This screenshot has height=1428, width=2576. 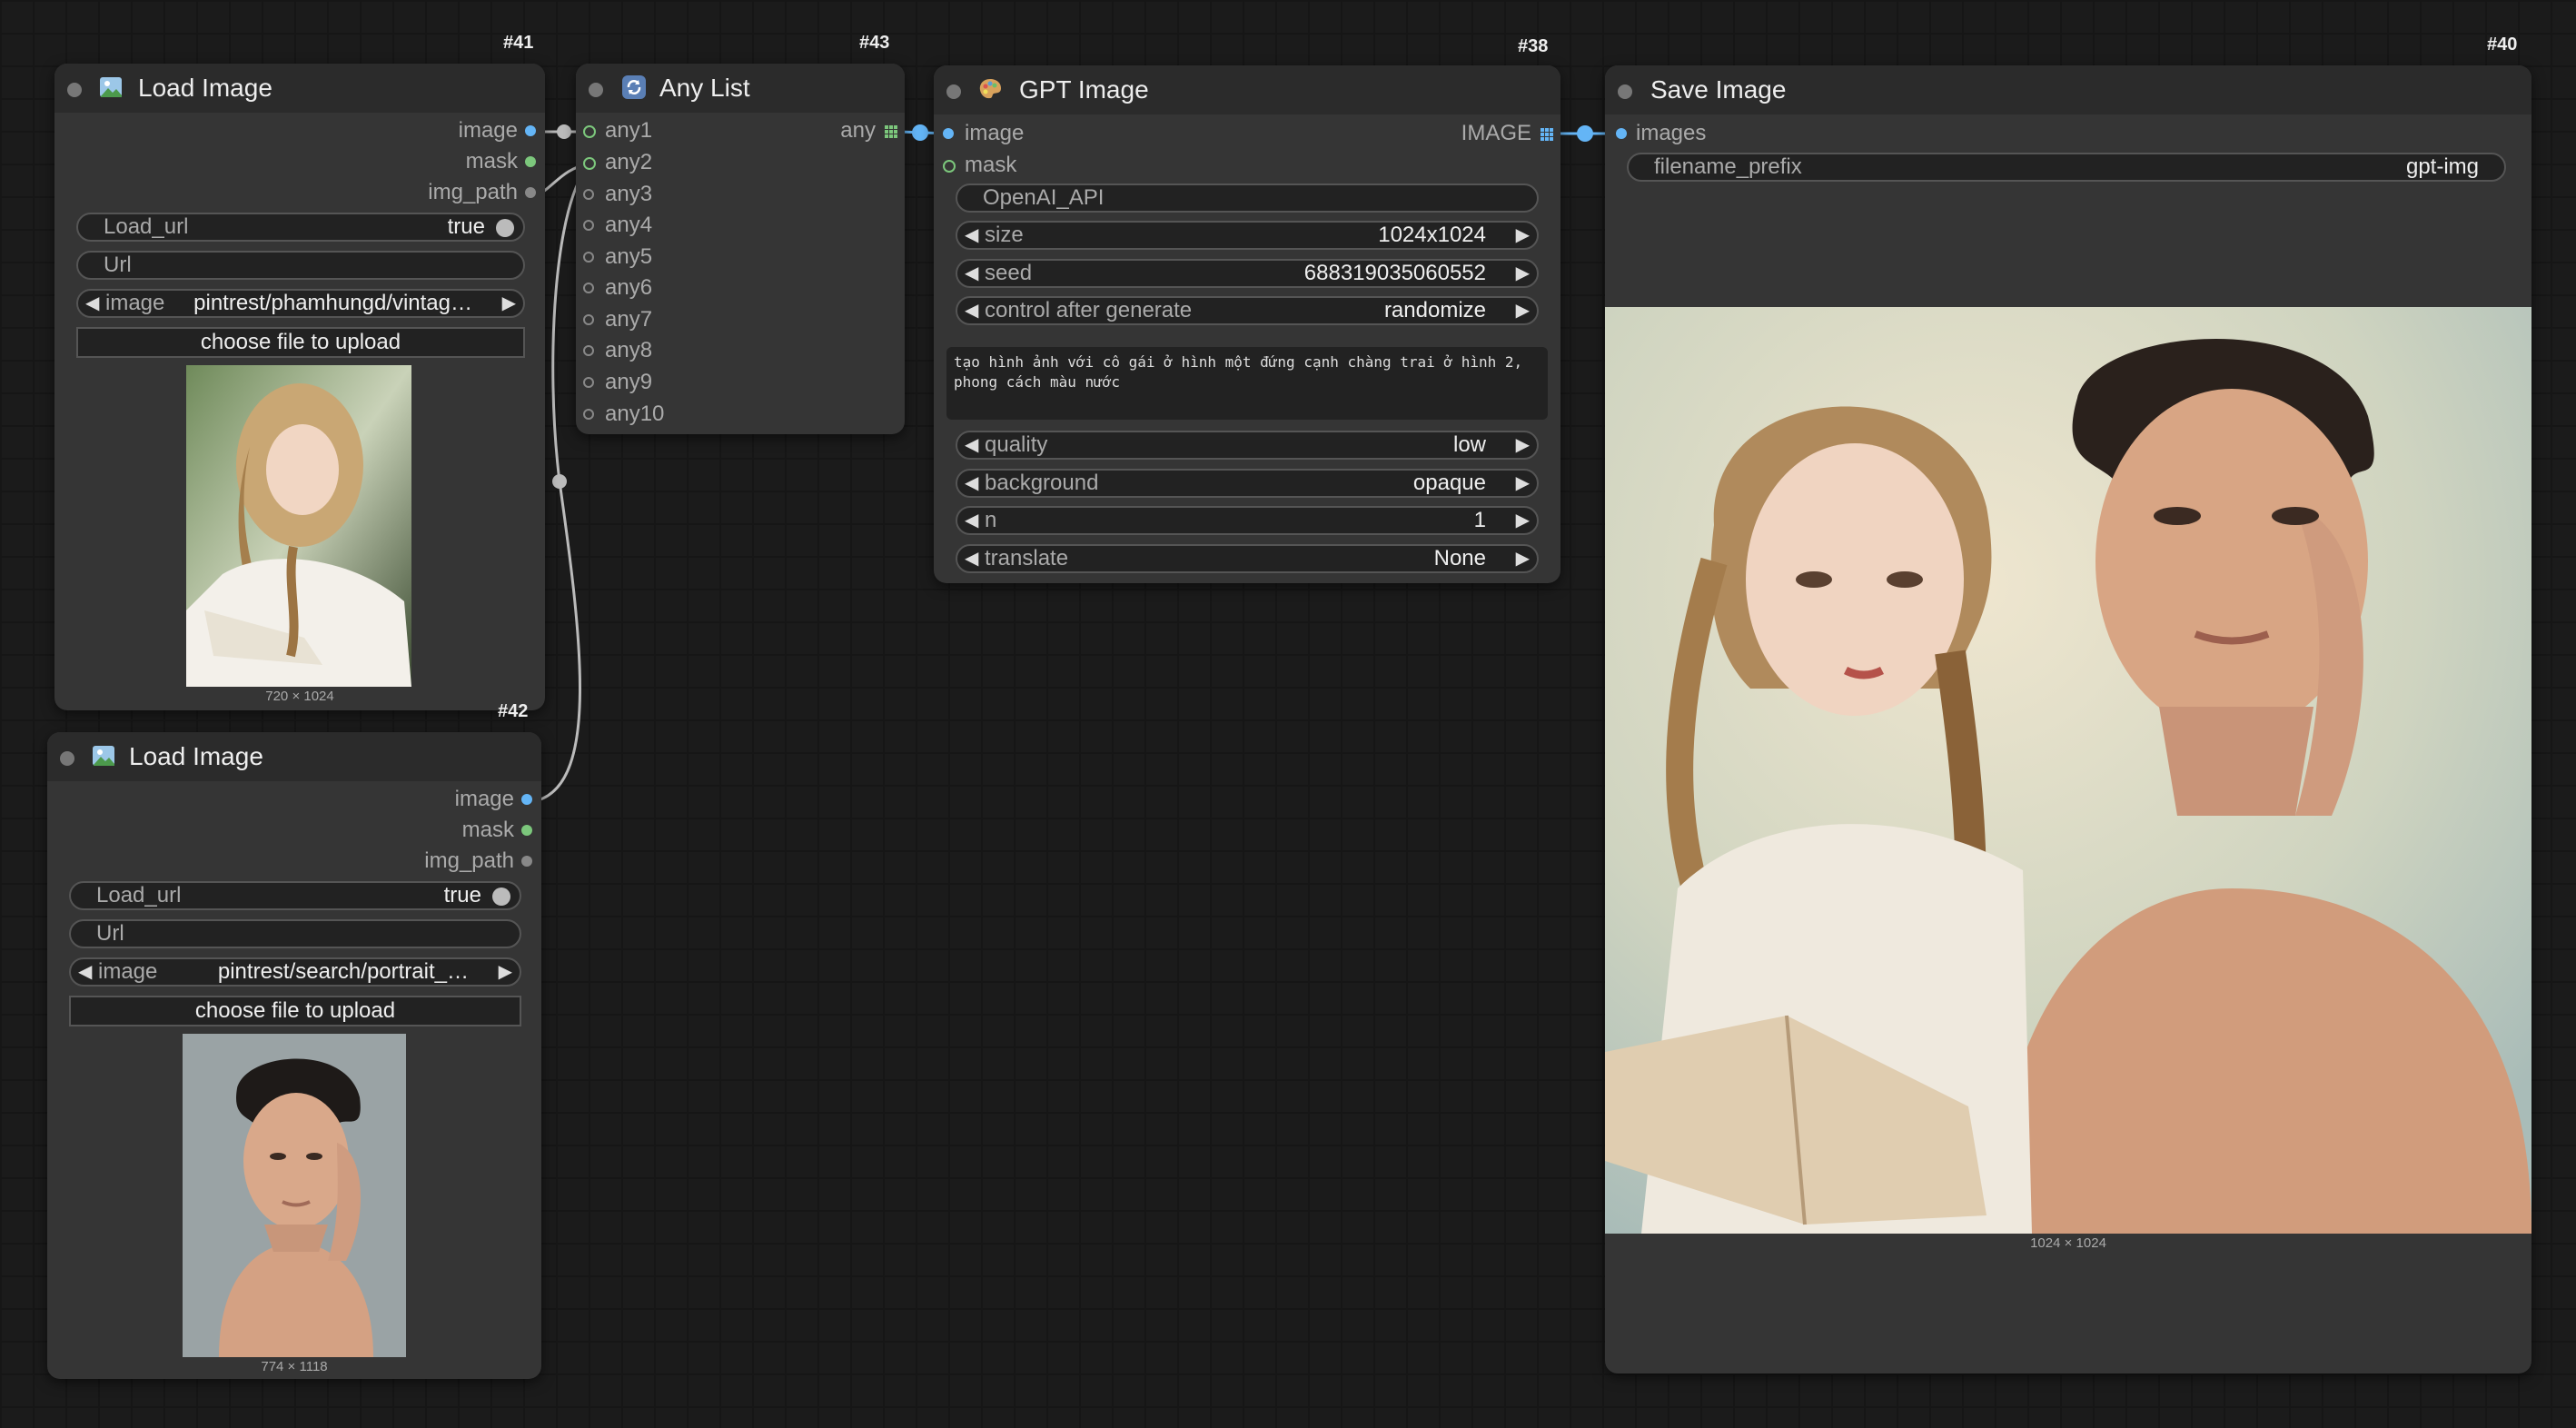 I want to click on api-label: OpenAI_API, so click(x=1044, y=197).